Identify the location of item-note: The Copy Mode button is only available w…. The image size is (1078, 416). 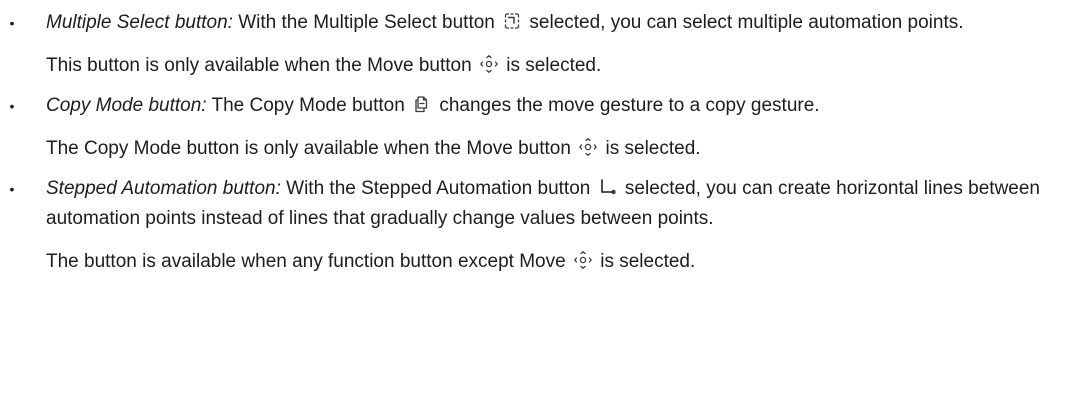
(552, 149).